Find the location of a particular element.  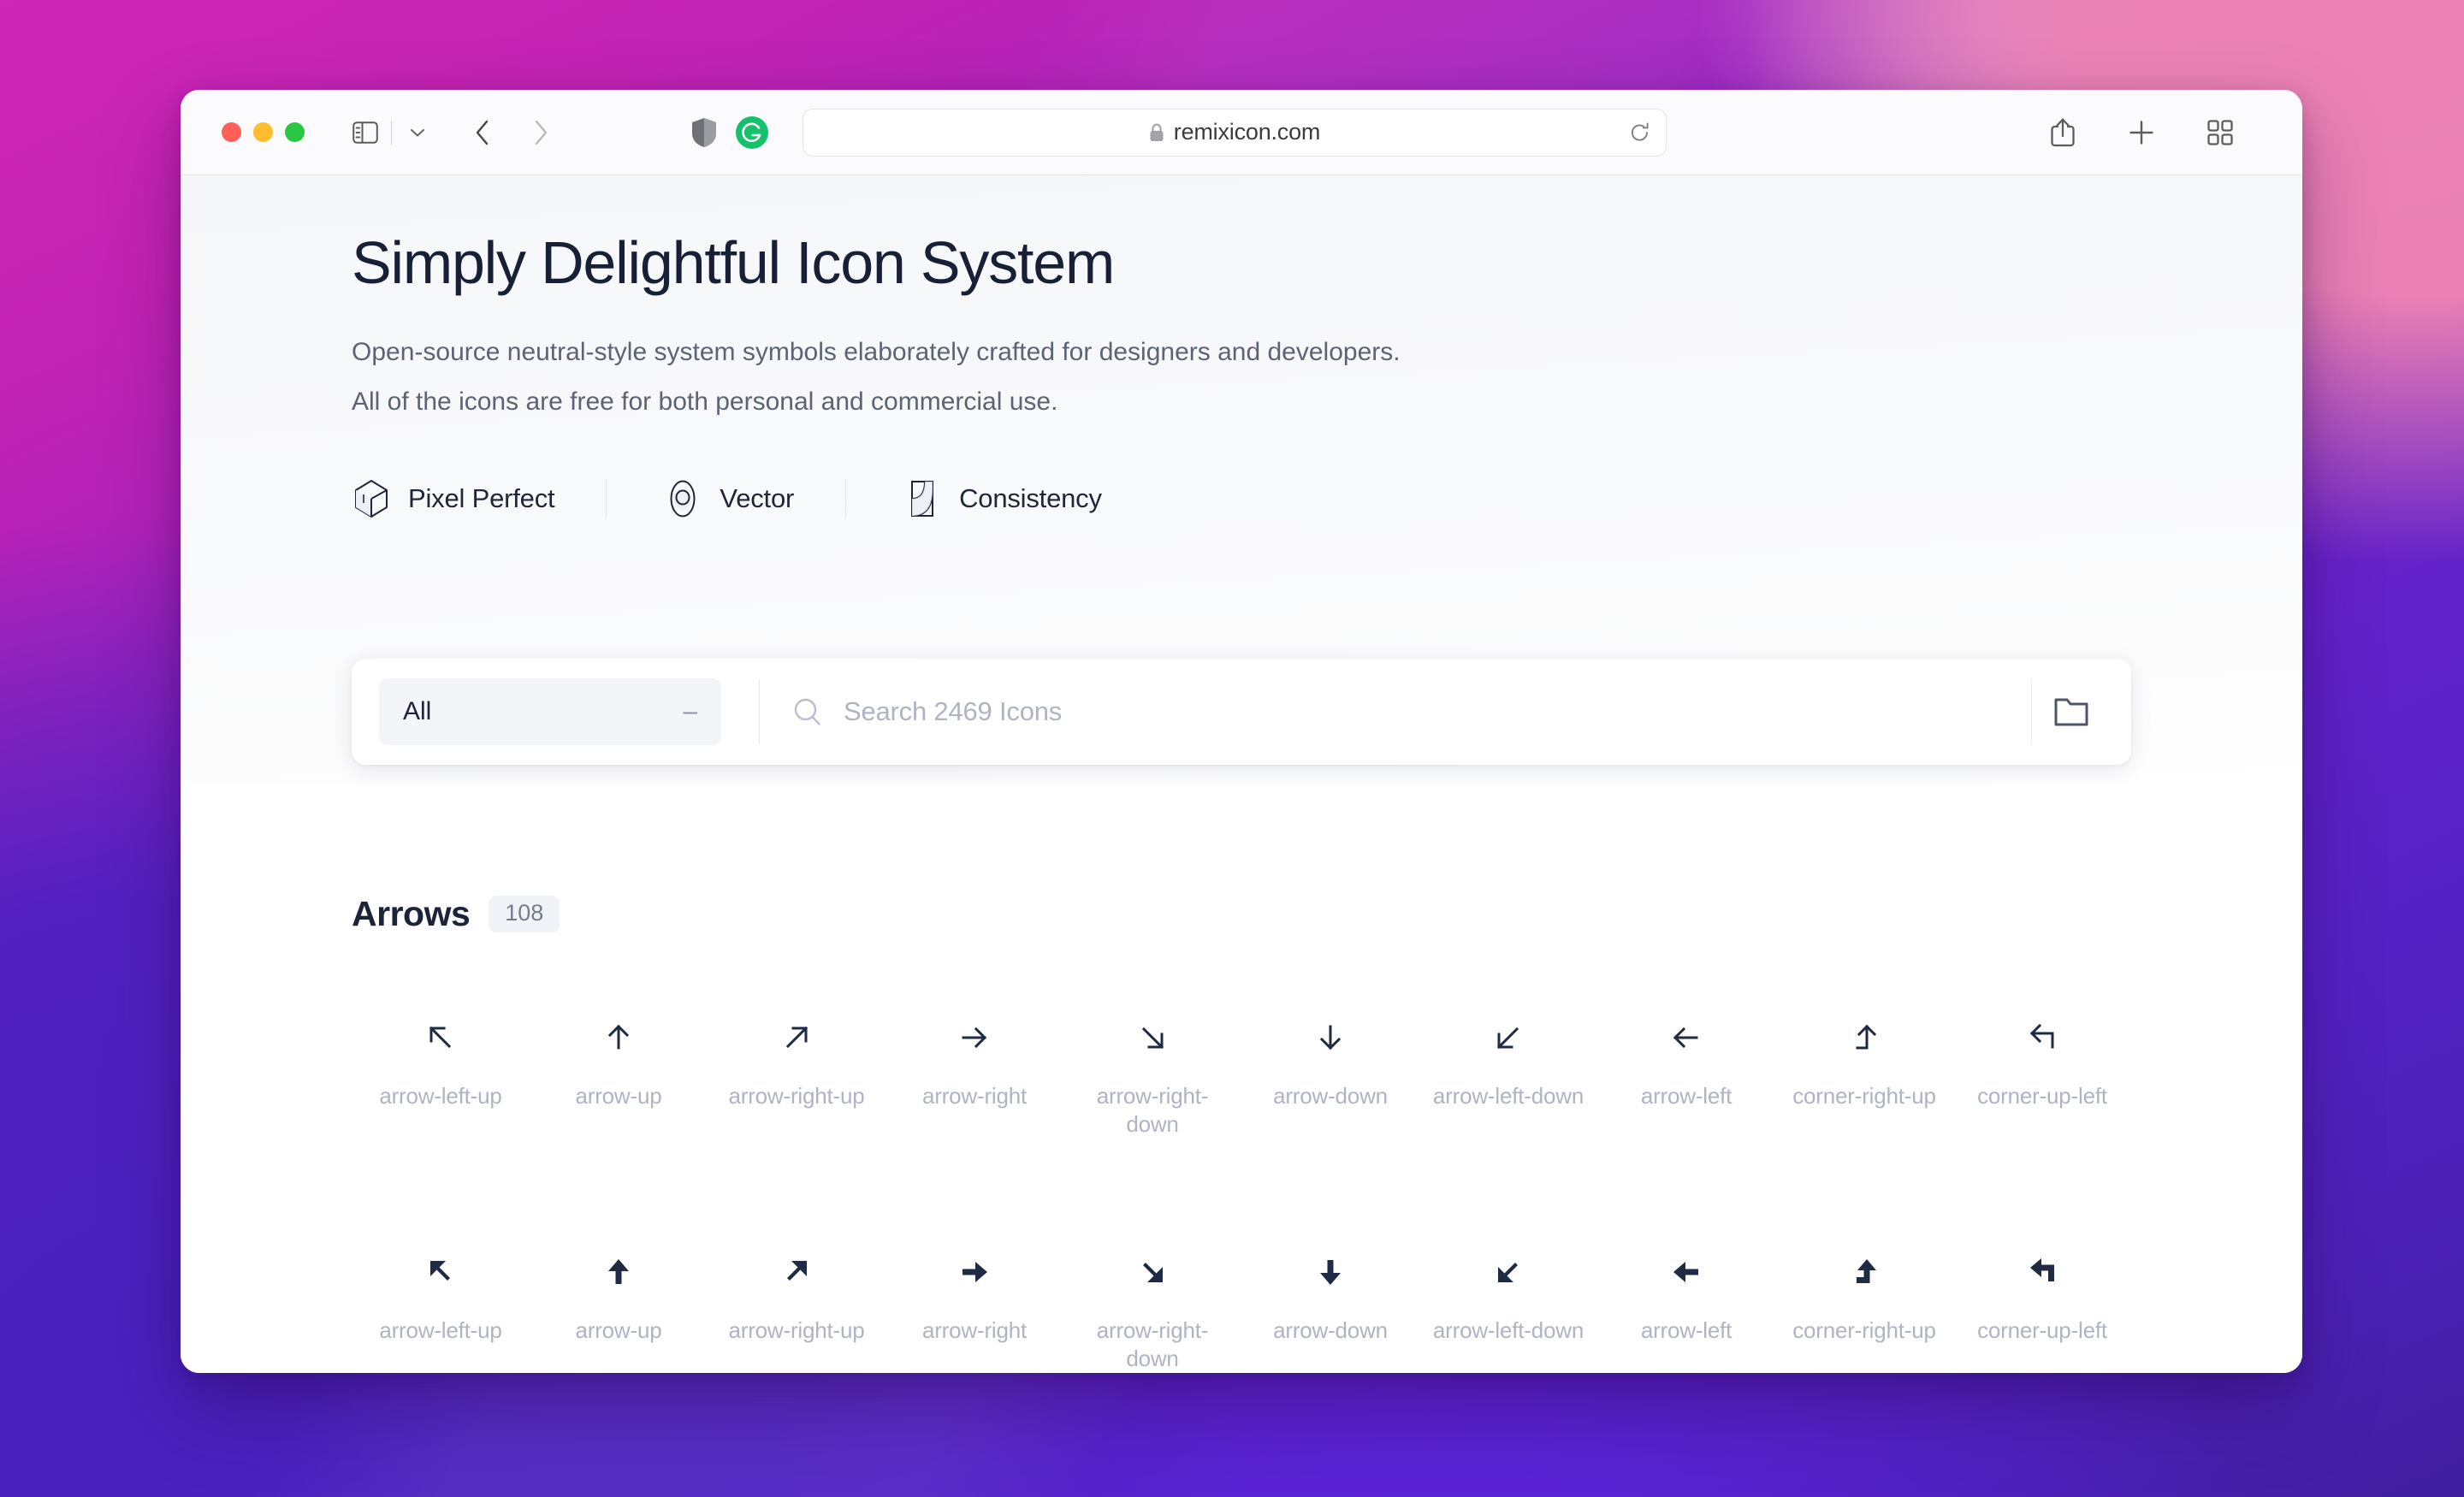

icon-item-arrow-left-fill: arrow-left is located at coordinates (1686, 1300).